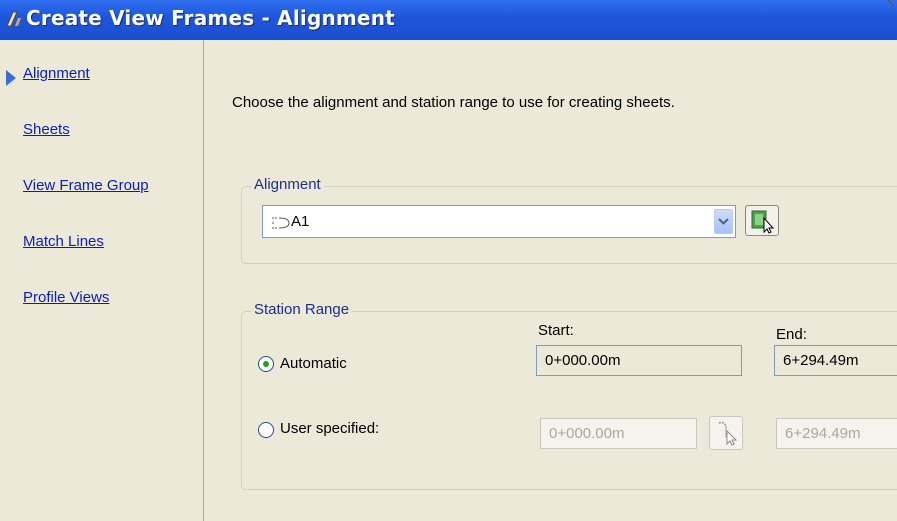 This screenshot has height=521, width=897. I want to click on sidebar-item-alignment: Alignment, so click(56, 73).